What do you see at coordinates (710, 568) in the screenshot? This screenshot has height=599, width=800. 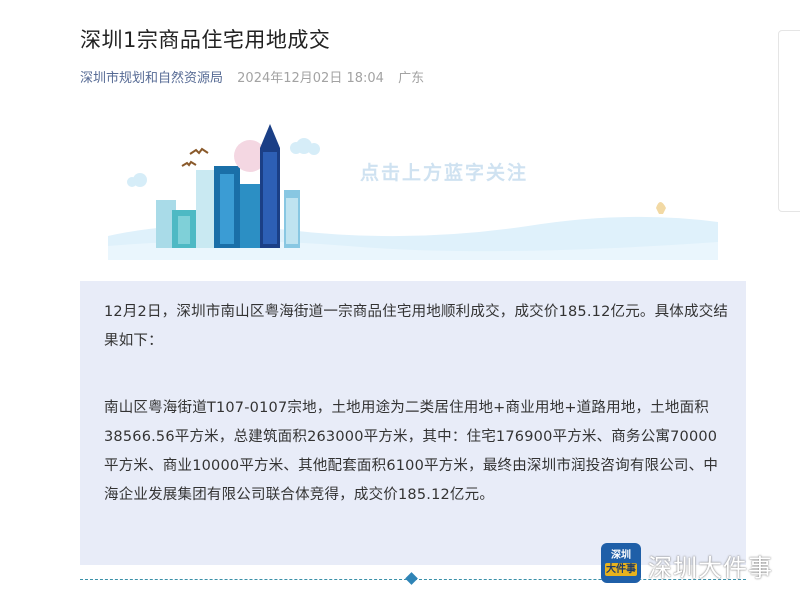 I see `watermark-text: 深圳大件事` at bounding box center [710, 568].